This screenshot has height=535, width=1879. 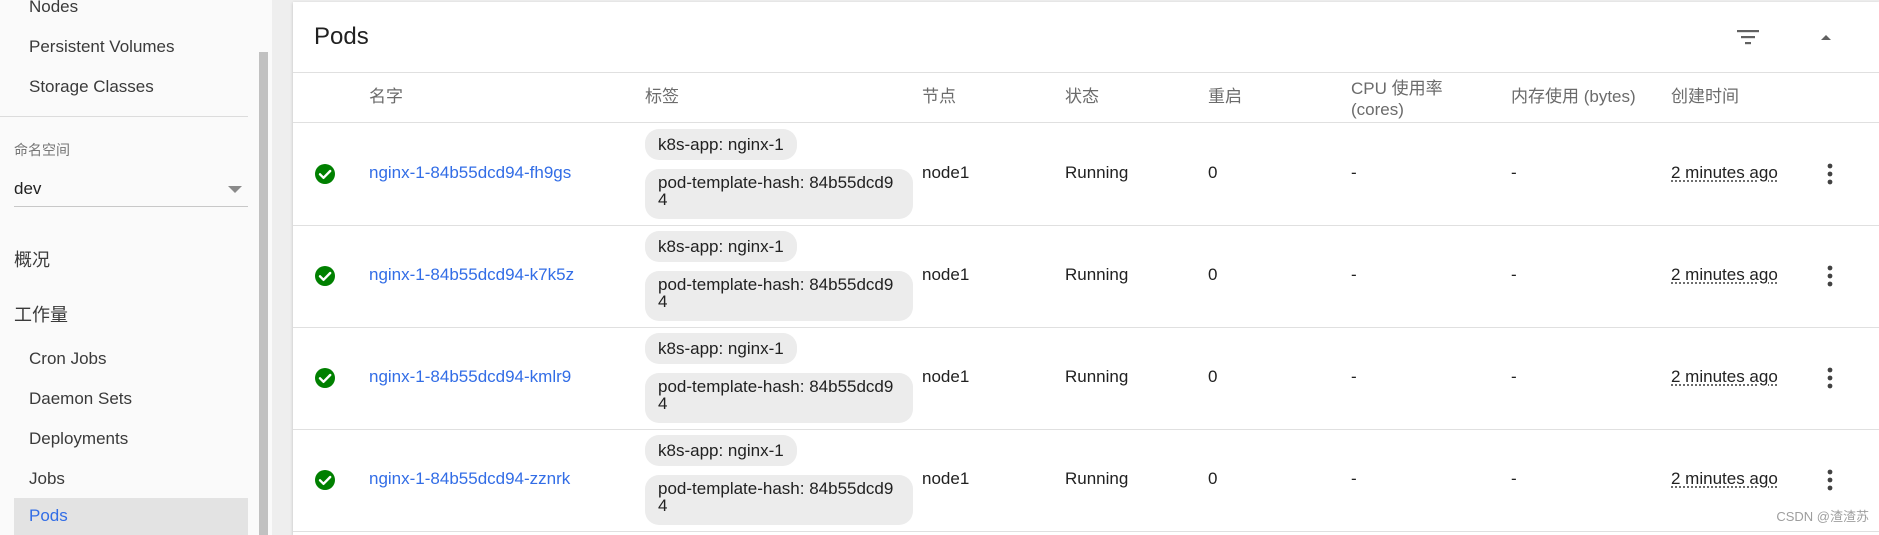 I want to click on sidebar-item-overview: 概况, so click(x=32, y=259).